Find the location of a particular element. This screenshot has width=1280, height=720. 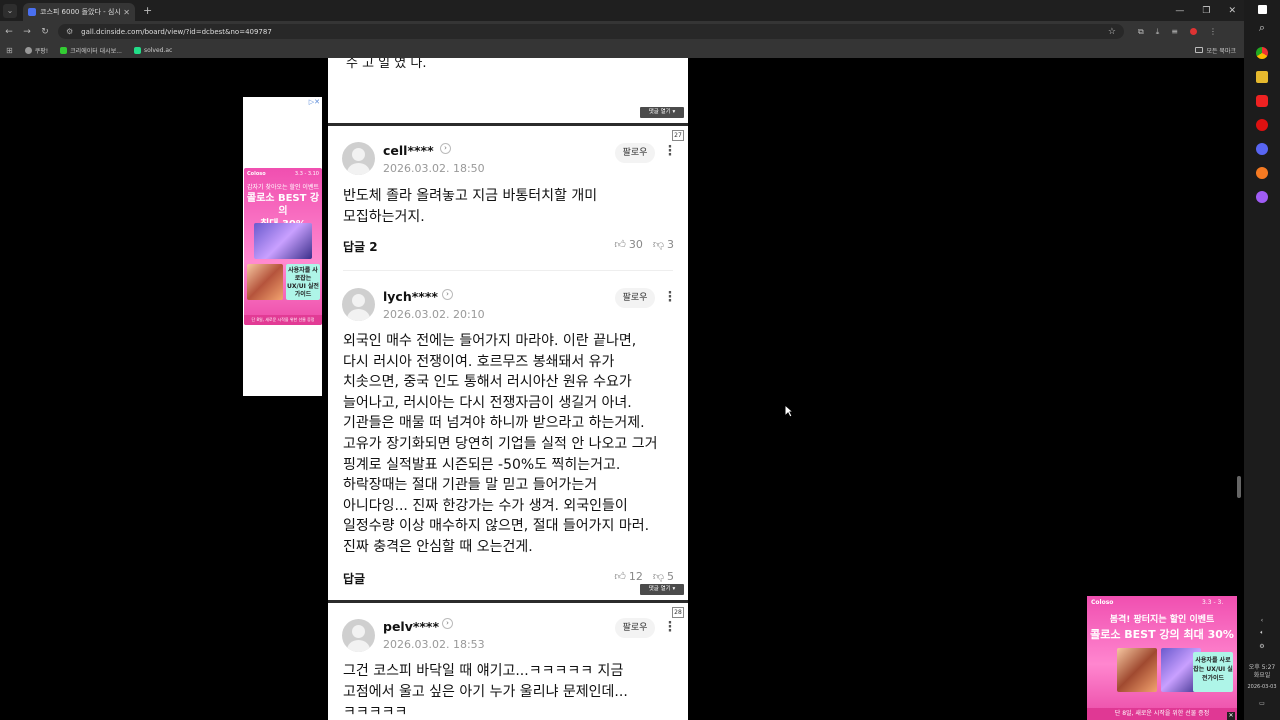

bookmark-star-icon: ☆ is located at coordinates (1112, 32).